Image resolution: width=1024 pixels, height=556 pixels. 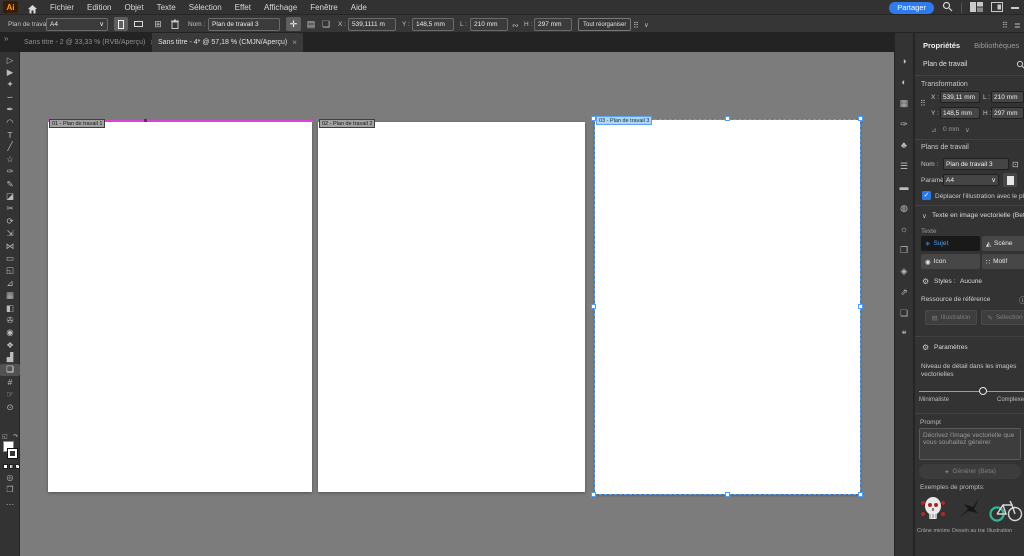 I want to click on dock-icon-gradient-annotator: ▬, so click(x=904, y=187).